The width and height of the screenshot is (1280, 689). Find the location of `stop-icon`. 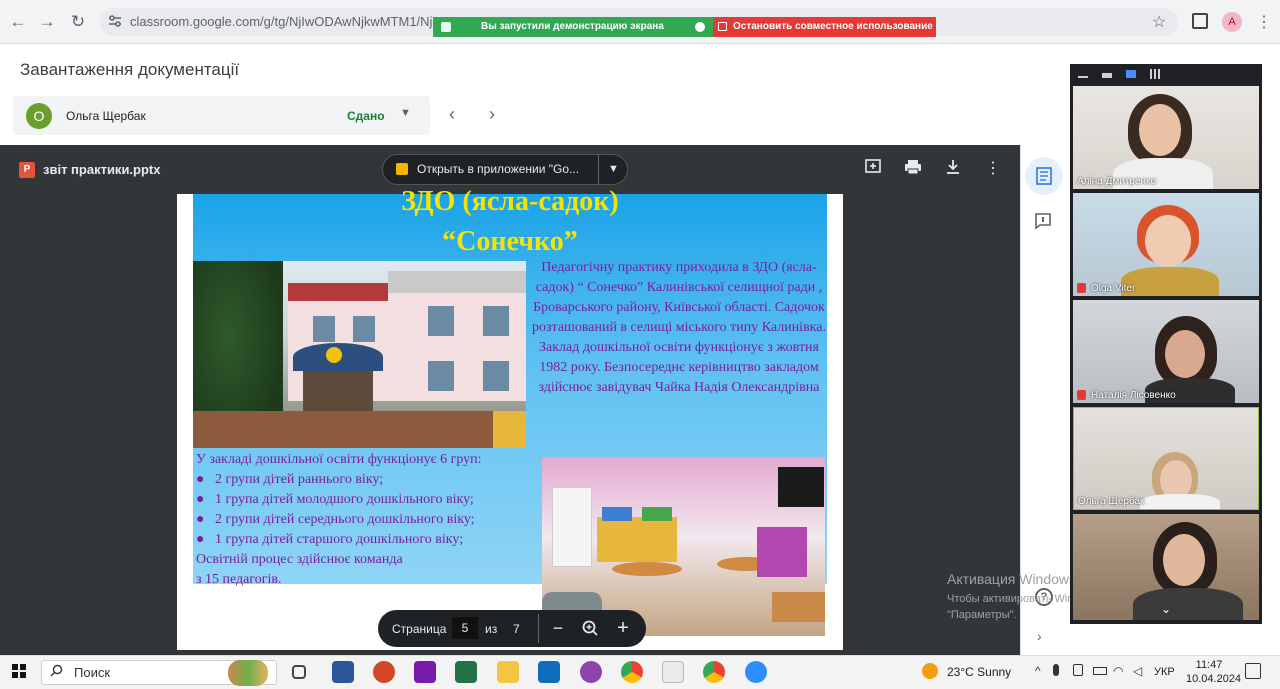

stop-icon is located at coordinates (722, 26).